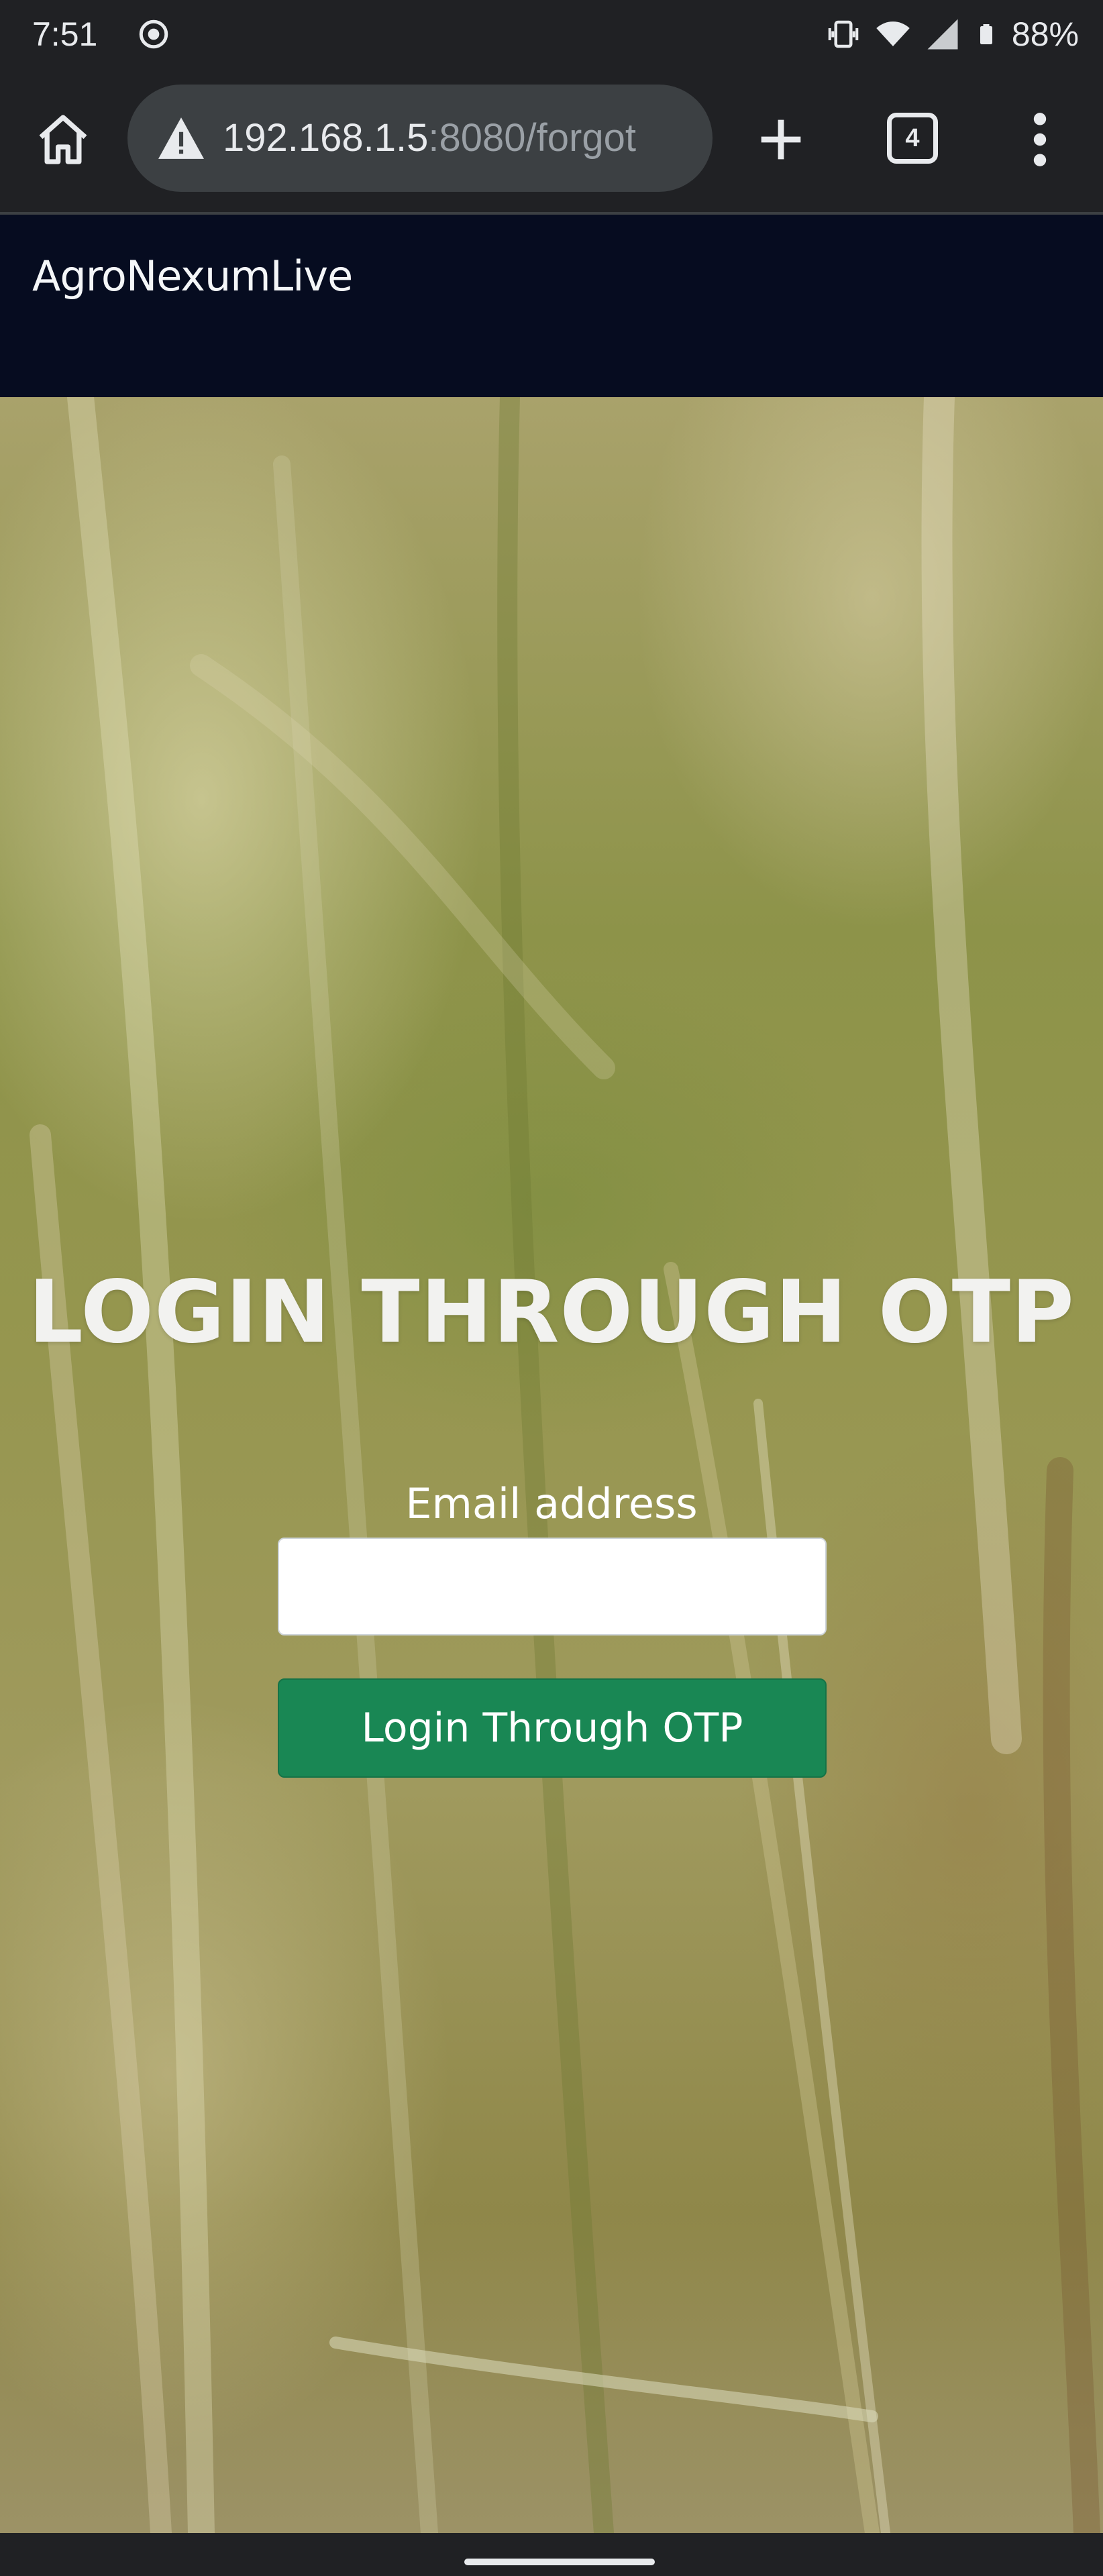  What do you see at coordinates (532, 138) in the screenshot?
I see `url-path: :8080/forgot` at bounding box center [532, 138].